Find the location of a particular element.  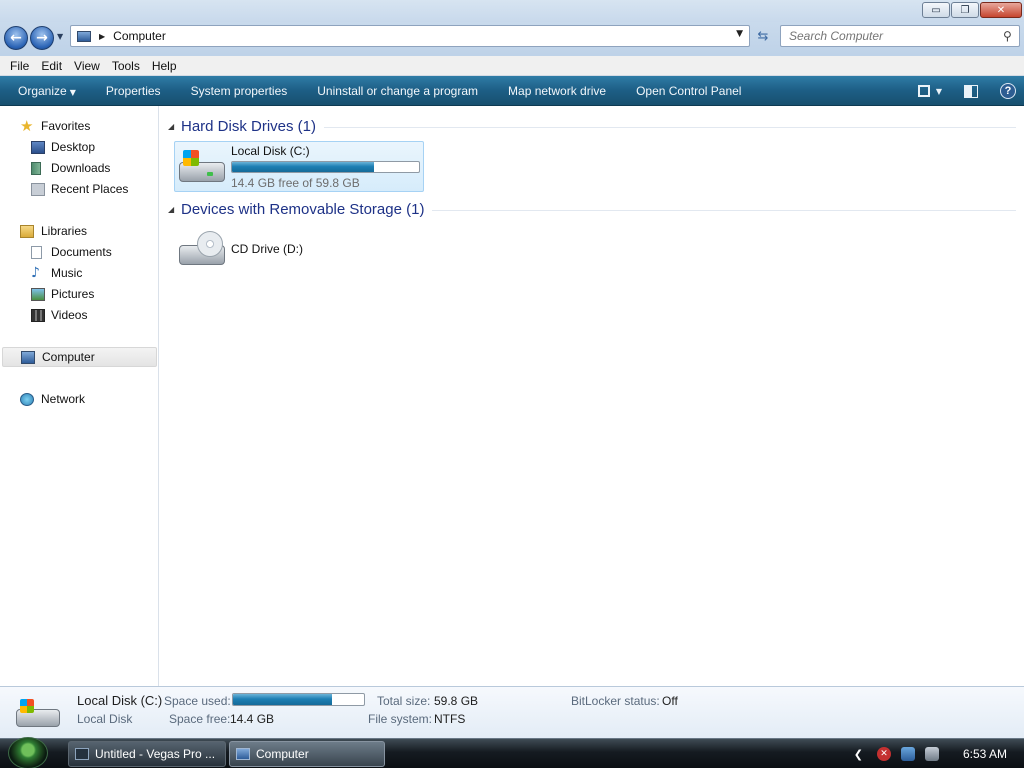

nav-item-documents: Documents is located at coordinates (79, 252).